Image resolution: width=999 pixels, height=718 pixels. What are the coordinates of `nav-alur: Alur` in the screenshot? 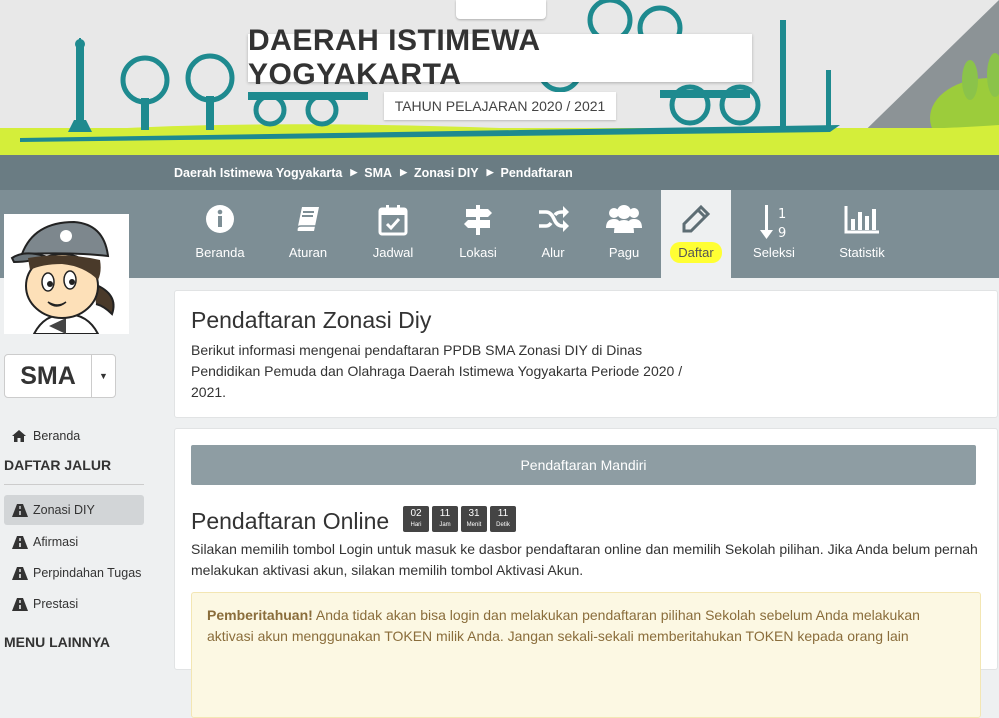 It's located at (553, 234).